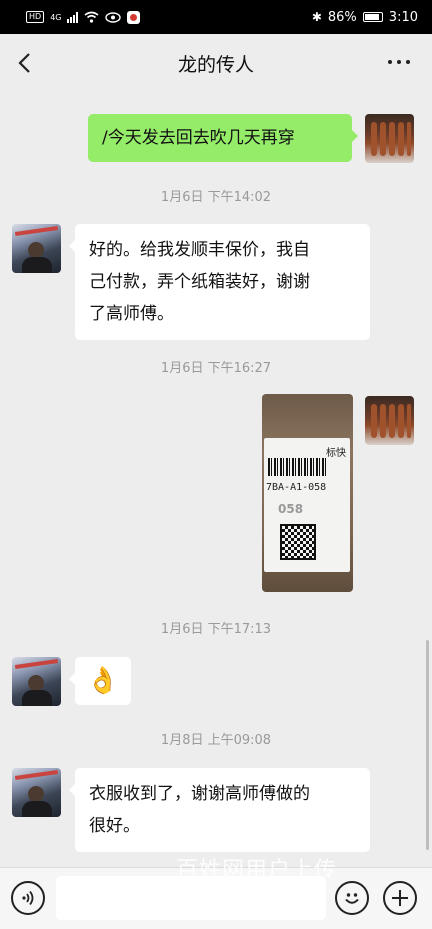 This screenshot has height=929, width=432. Describe the element at coordinates (399, 62) in the screenshot. I see `more-options-icon` at that location.